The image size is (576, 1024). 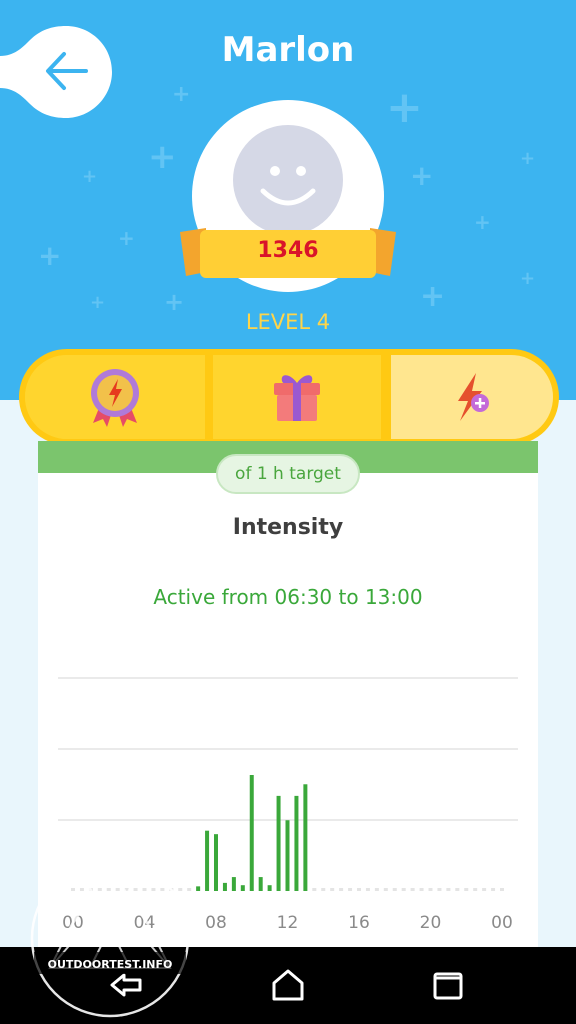 I want to click on watermark-logo-icon: OUTDOORTEST.INFO, so click(x=110, y=938).